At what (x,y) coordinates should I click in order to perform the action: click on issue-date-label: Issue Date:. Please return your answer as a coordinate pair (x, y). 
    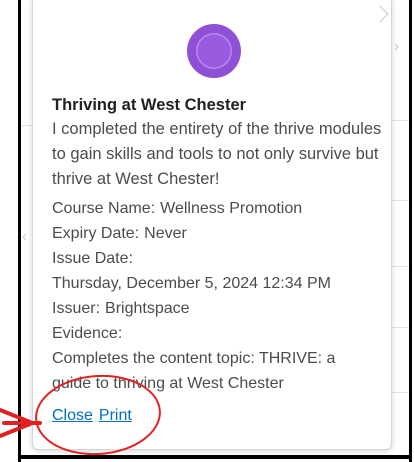
    Looking at the image, I should click on (92, 258).